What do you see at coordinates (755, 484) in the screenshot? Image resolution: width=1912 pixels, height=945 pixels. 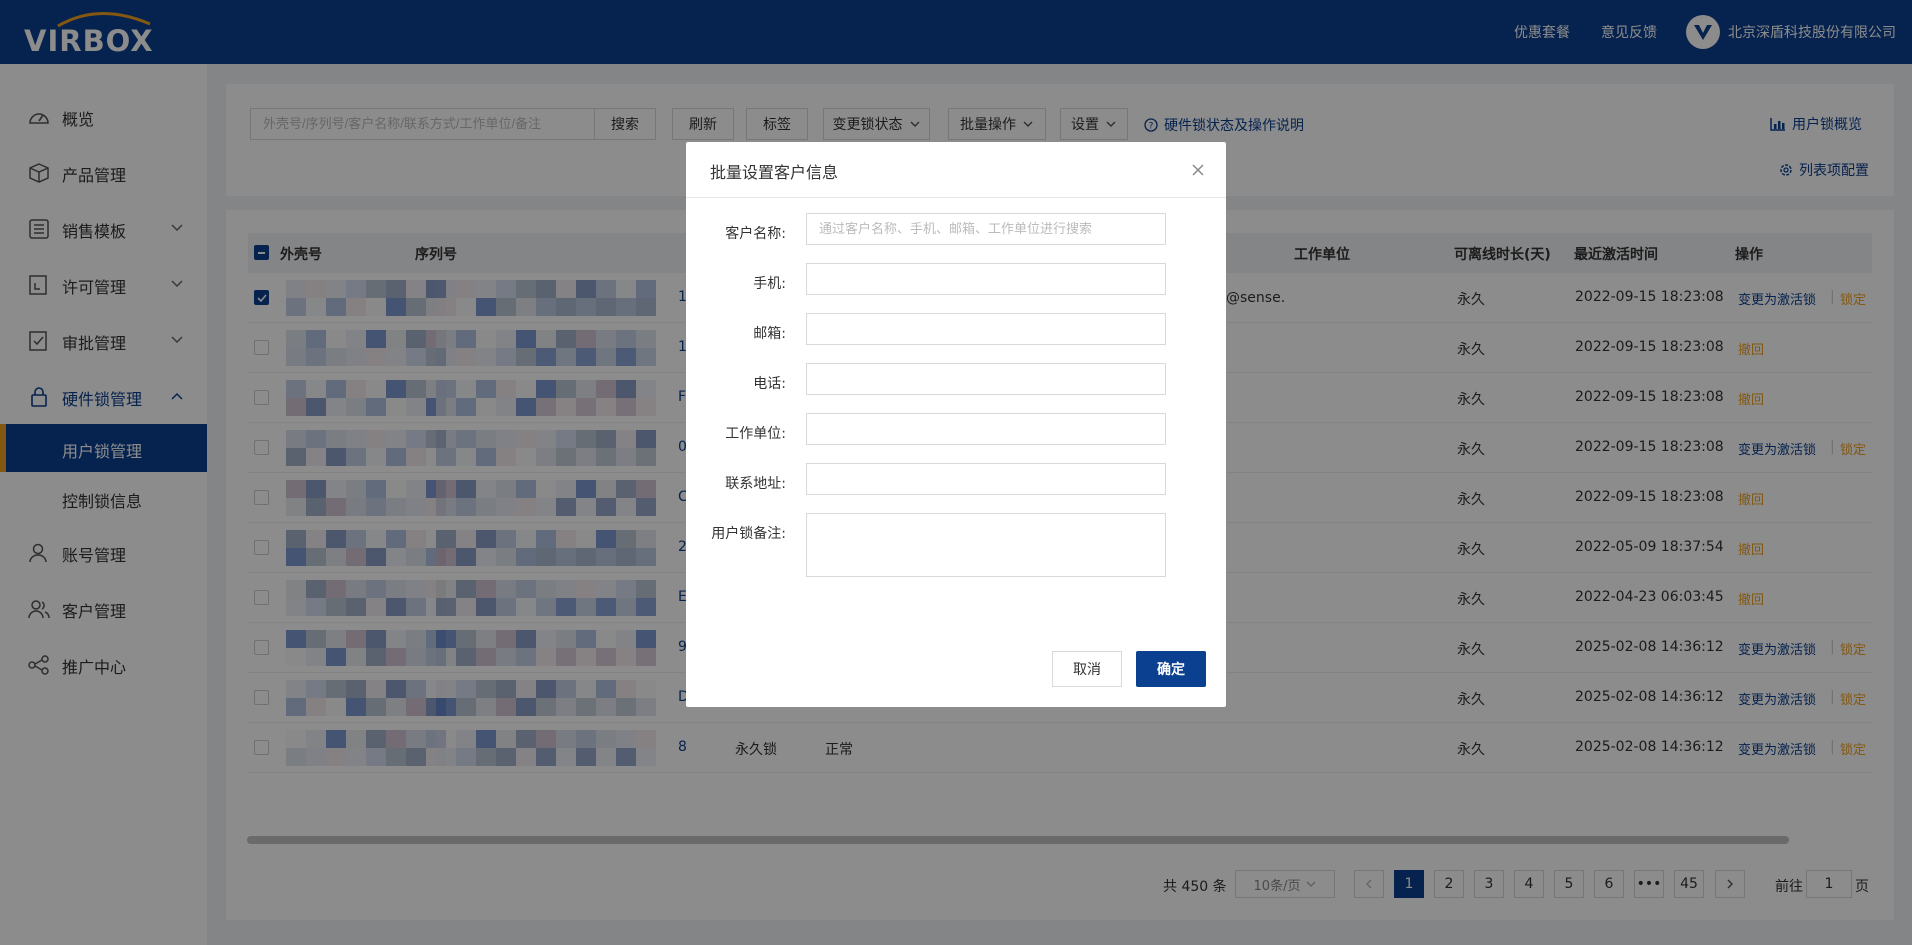 I see `form-label: 联系地址:` at bounding box center [755, 484].